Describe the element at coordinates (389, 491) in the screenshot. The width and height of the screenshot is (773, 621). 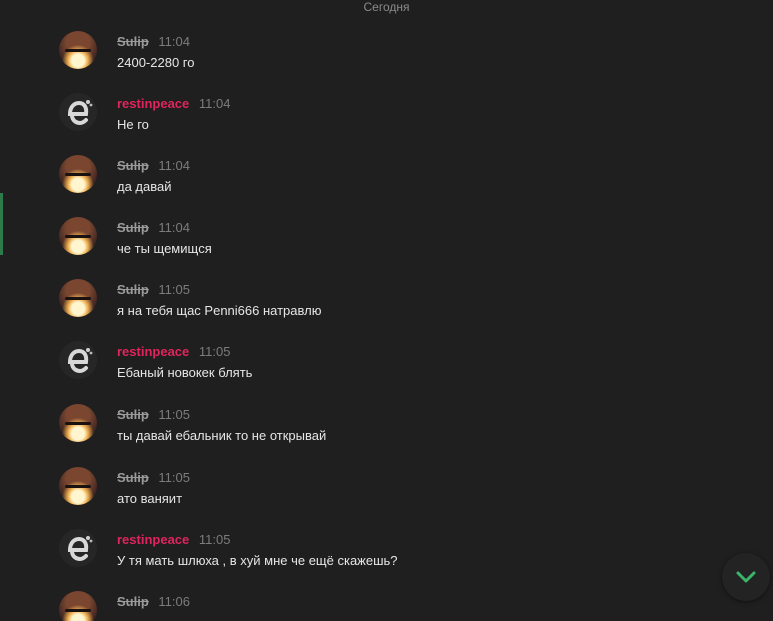
I see `message: Sulip 11:05 ато ваняит` at that location.